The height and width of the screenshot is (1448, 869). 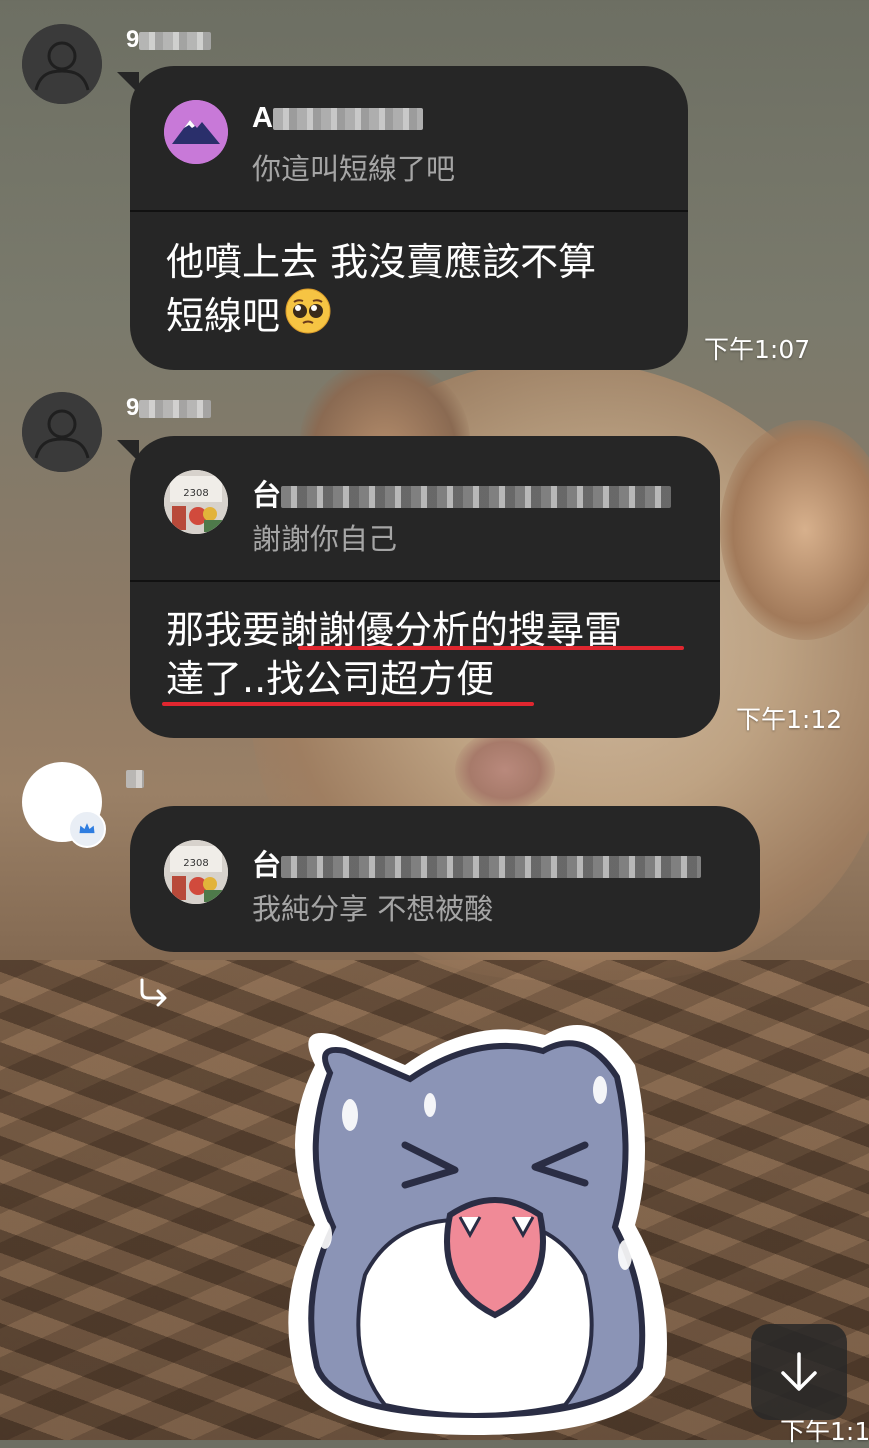 I want to click on message-time: 下午1:12, so click(x=789, y=719).